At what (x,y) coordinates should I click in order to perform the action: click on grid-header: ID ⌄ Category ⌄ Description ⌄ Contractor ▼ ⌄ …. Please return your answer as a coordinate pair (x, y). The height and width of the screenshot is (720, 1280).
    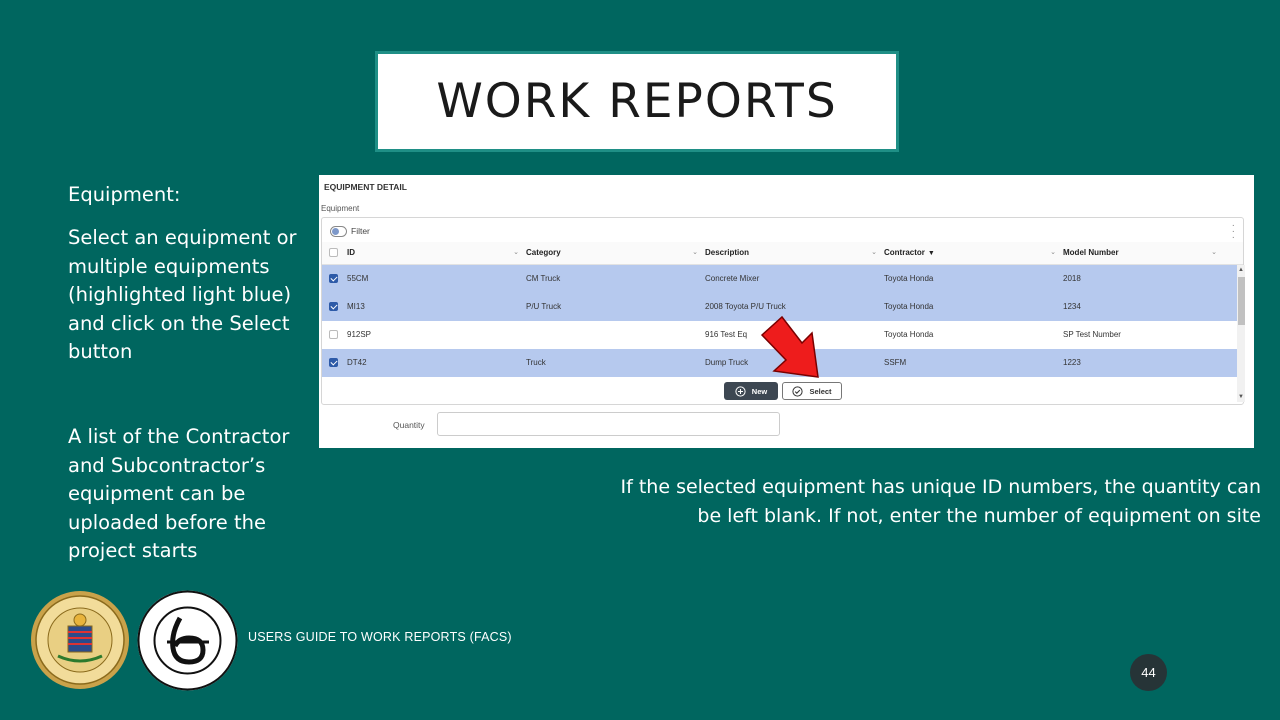
    Looking at the image, I should click on (782, 253).